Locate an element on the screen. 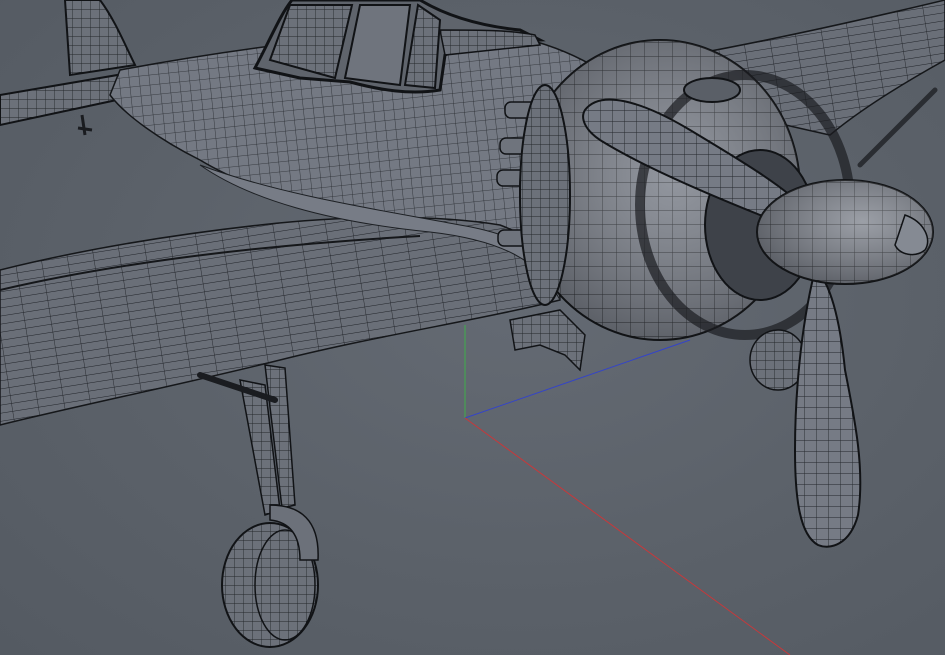 The image size is (945, 655). cowling-top-inlet is located at coordinates (712, 90).